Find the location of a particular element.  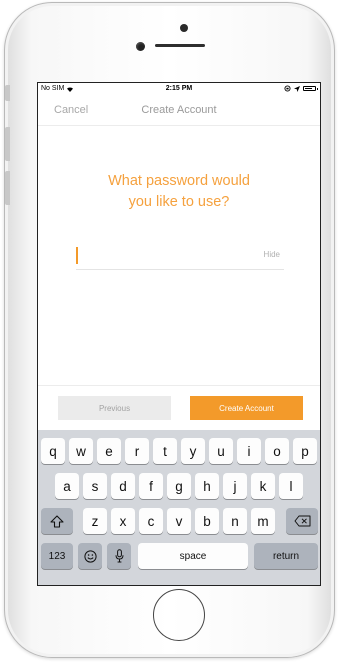

prompt-line-2: you like to use? is located at coordinates (179, 202).